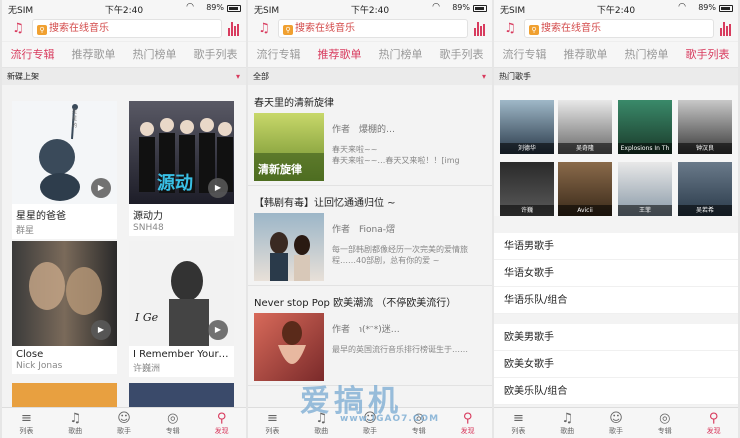  What do you see at coordinates (705, 210) in the screenshot?
I see `singer-name: 吴若希` at bounding box center [705, 210].